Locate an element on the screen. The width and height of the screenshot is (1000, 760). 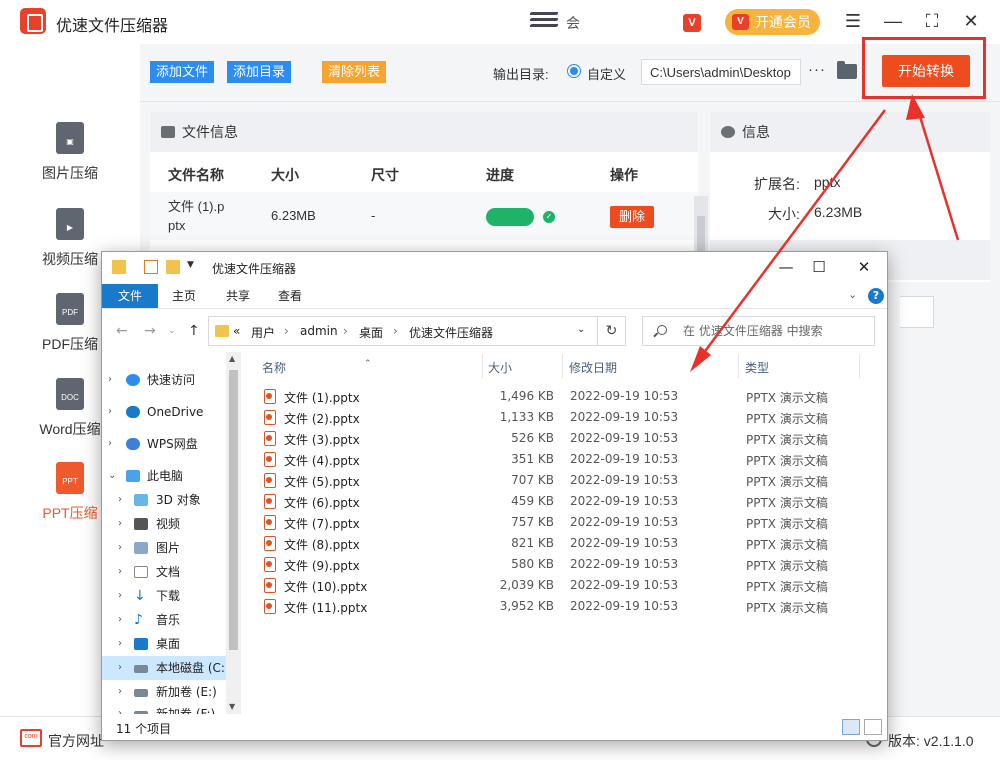
new-folder-icon is located at coordinates (173, 267).